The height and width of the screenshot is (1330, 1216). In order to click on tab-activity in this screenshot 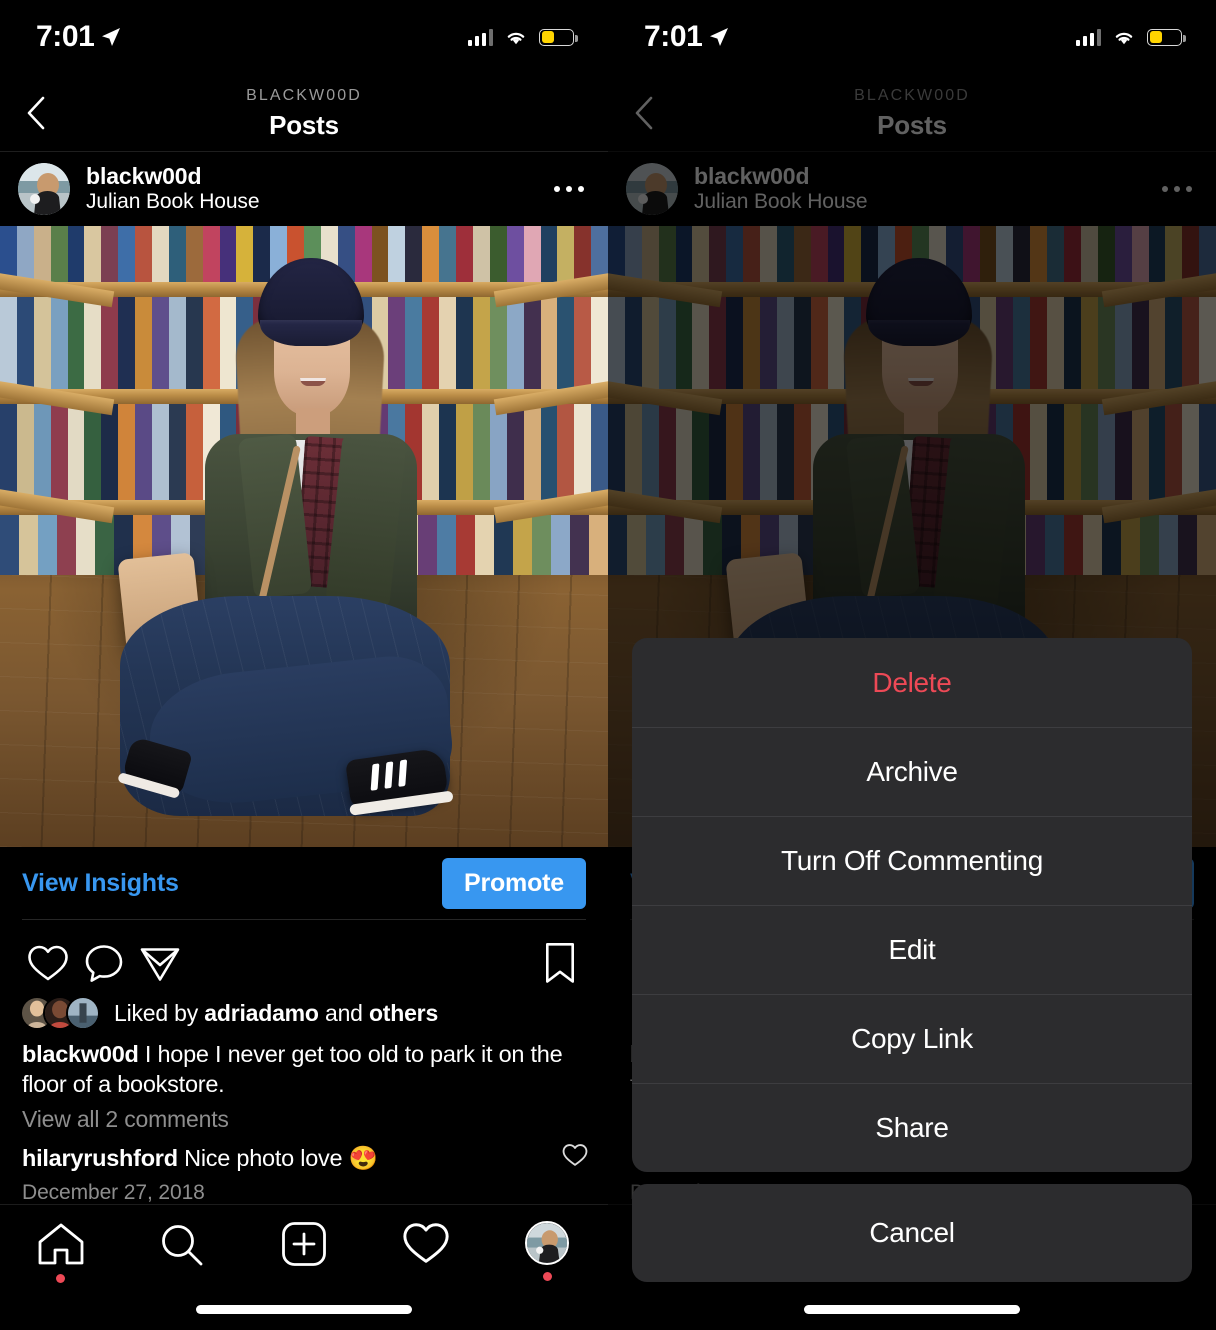, I will do `click(426, 1243)`.